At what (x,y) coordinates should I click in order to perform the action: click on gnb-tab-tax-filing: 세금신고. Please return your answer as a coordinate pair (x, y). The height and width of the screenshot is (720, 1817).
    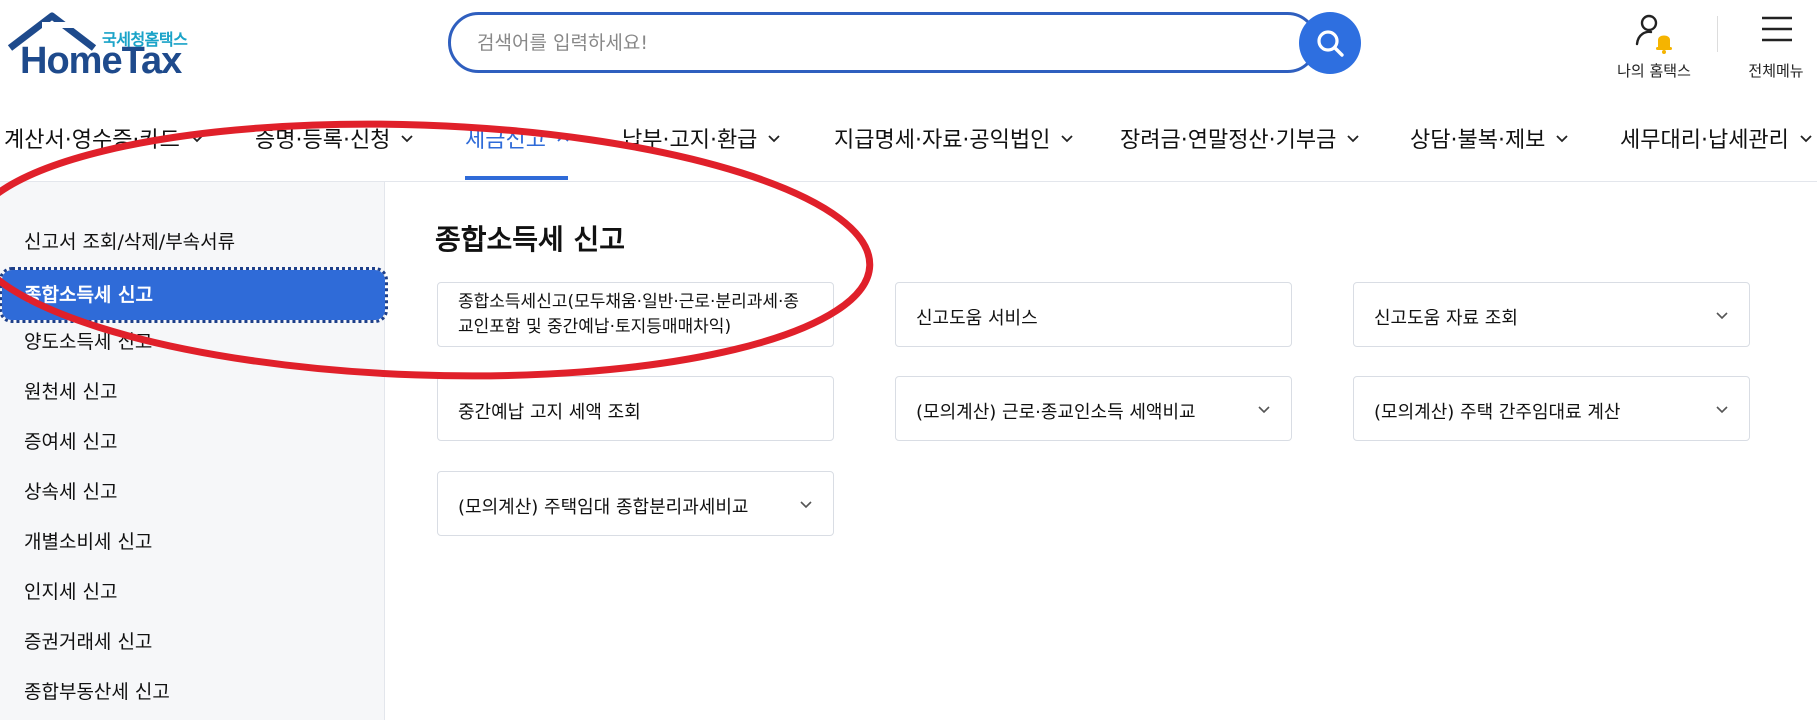
    Looking at the image, I should click on (517, 138).